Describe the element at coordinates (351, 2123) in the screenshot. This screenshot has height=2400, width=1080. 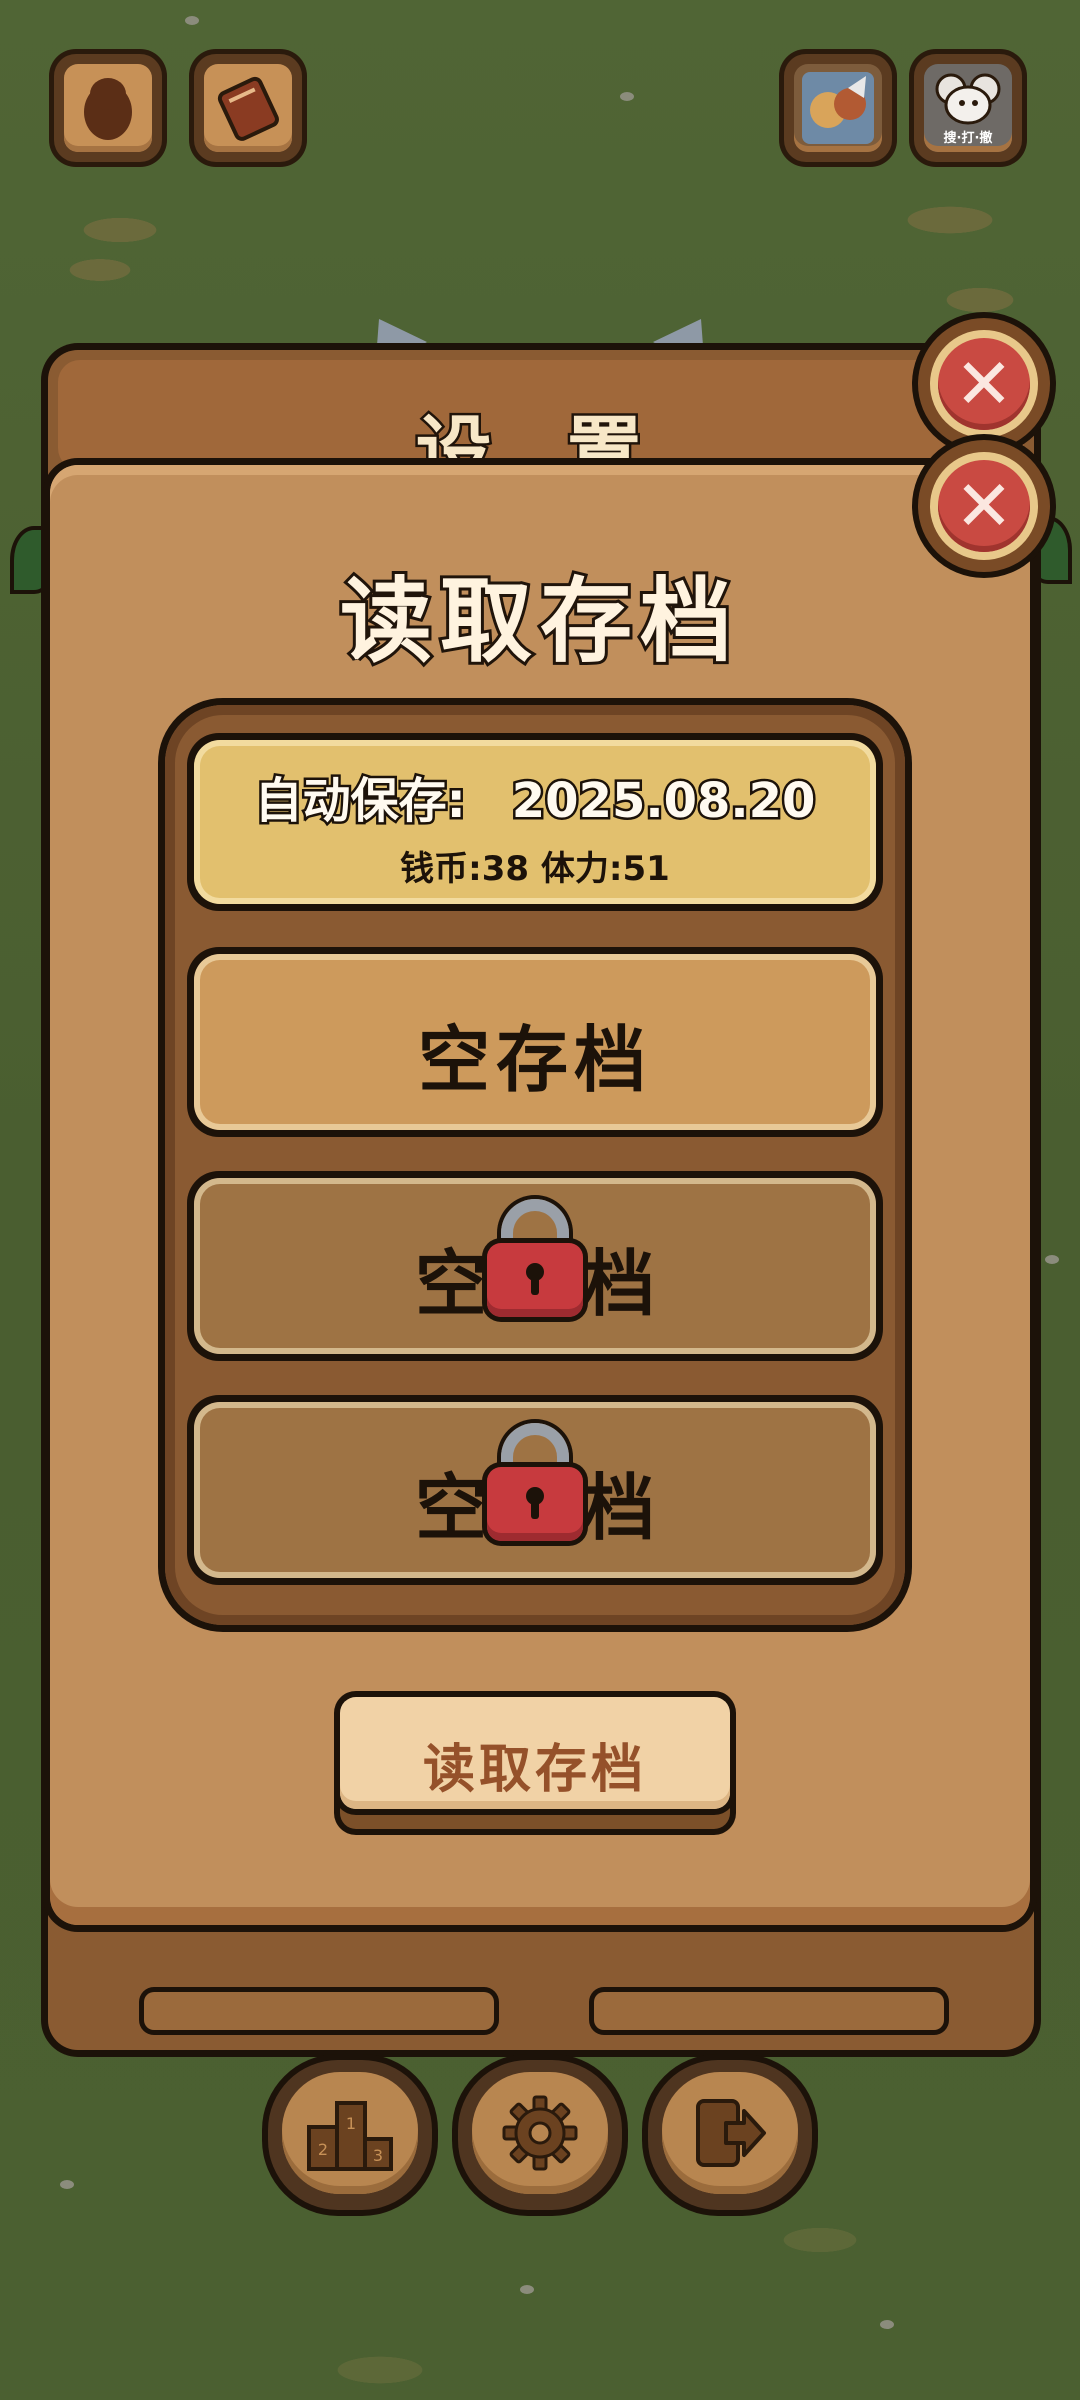
I see `podium-rank-1: 1` at that location.